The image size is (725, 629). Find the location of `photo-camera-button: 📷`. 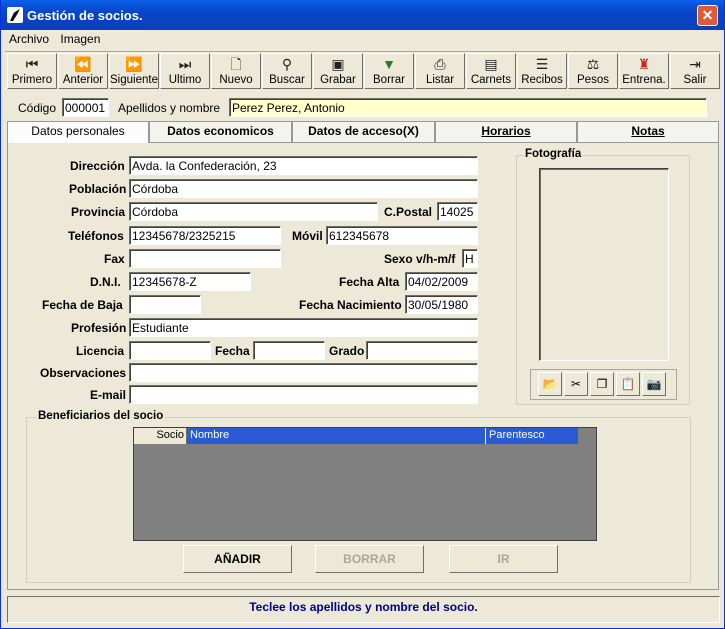

photo-camera-button: 📷 is located at coordinates (654, 384).